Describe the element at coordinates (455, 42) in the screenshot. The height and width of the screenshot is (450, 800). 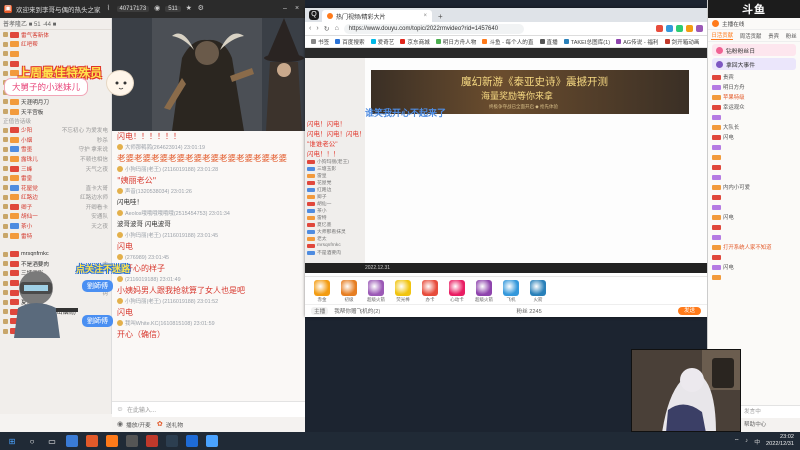
I see `bookmark-item: 明日方舟人物` at that location.